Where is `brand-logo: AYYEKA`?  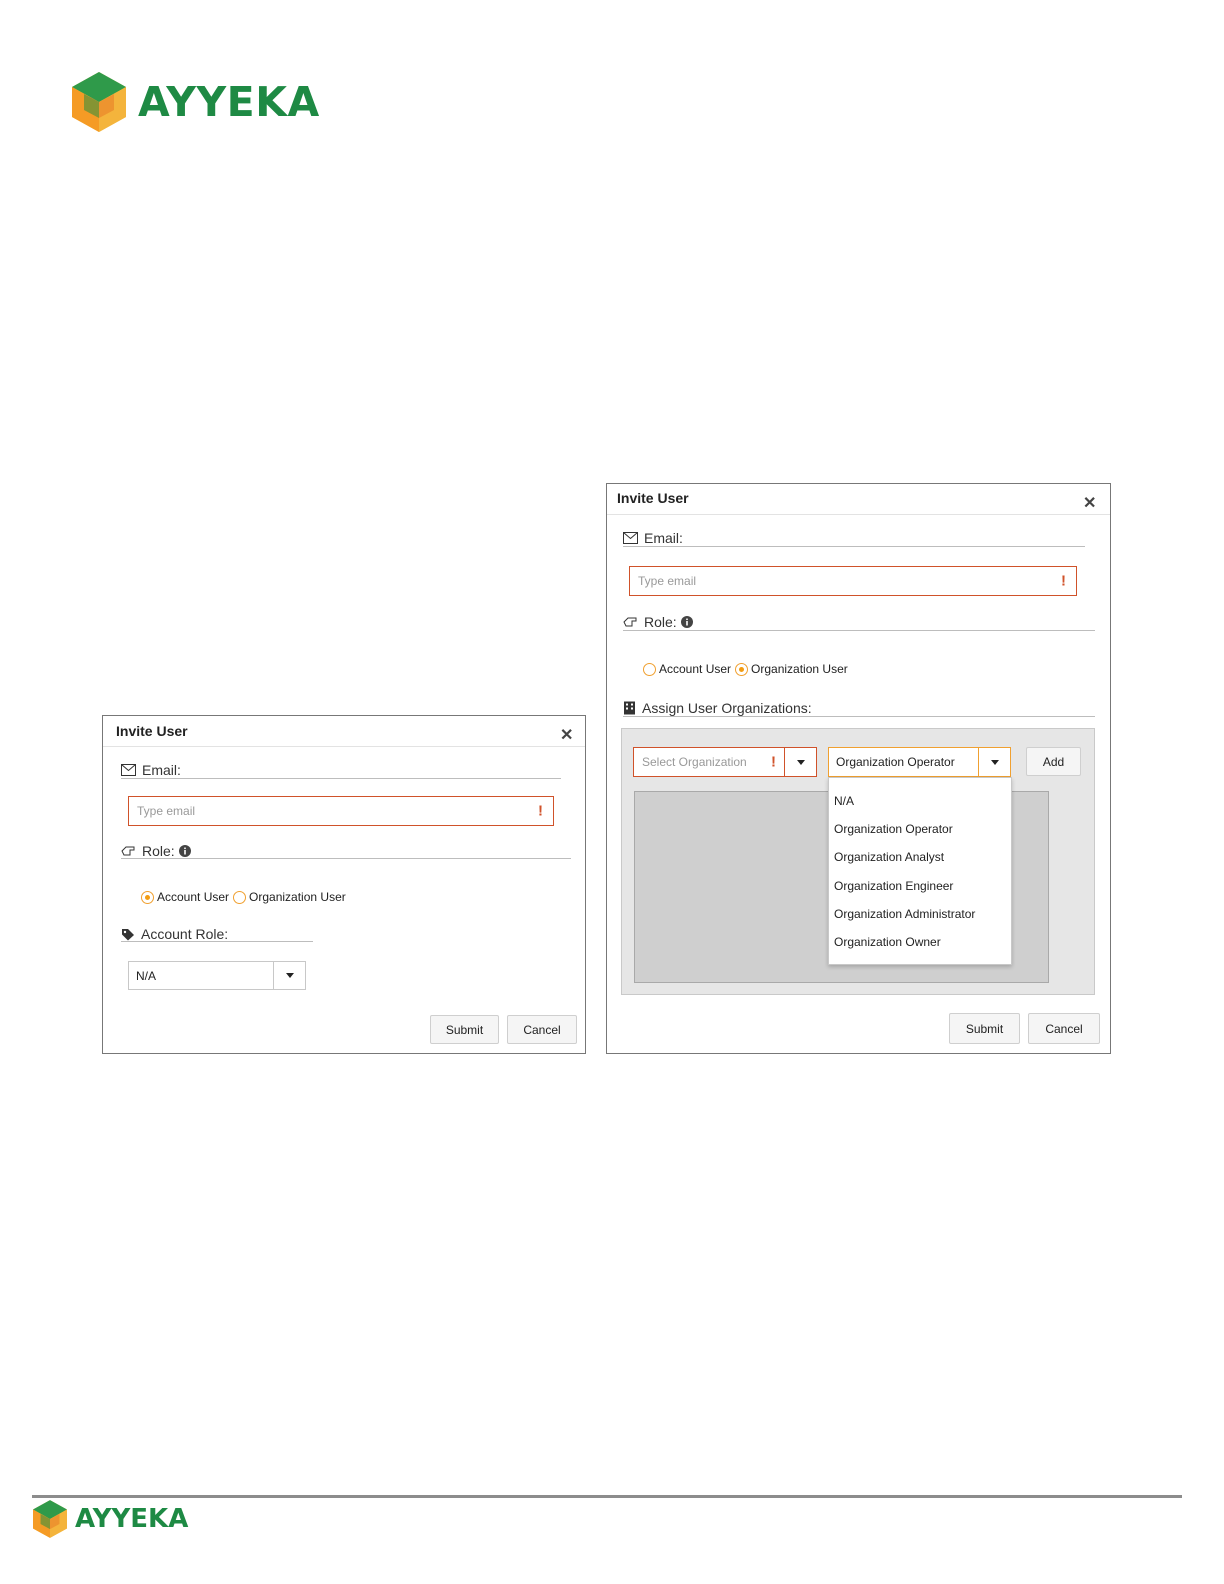
brand-logo: AYYEKA is located at coordinates (196, 102).